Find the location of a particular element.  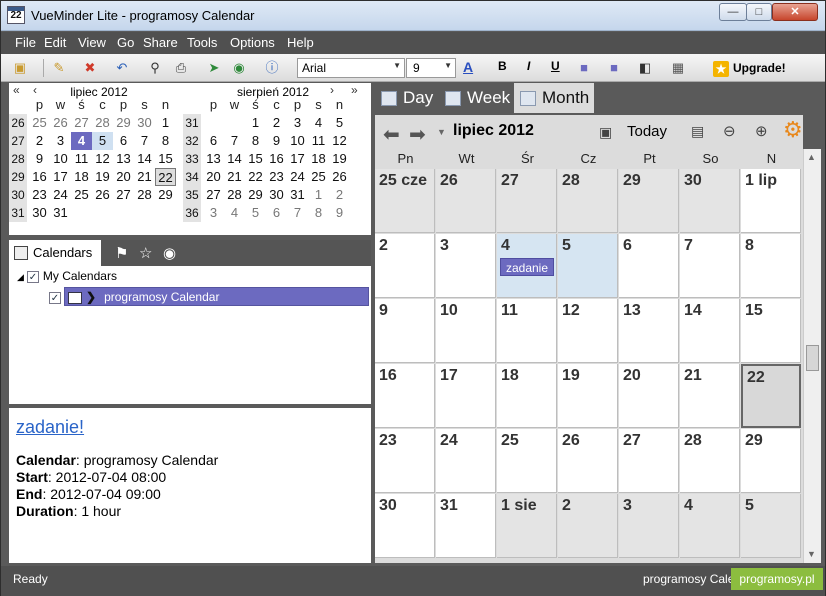

new-item-icon: ▣ is located at coordinates (20, 68).